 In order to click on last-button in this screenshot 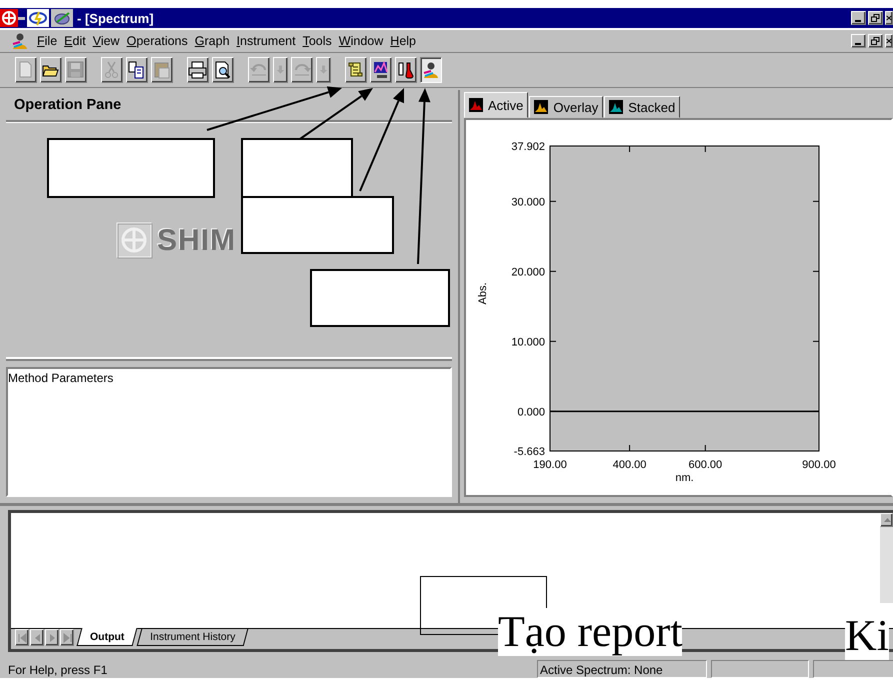, I will do `click(67, 637)`.